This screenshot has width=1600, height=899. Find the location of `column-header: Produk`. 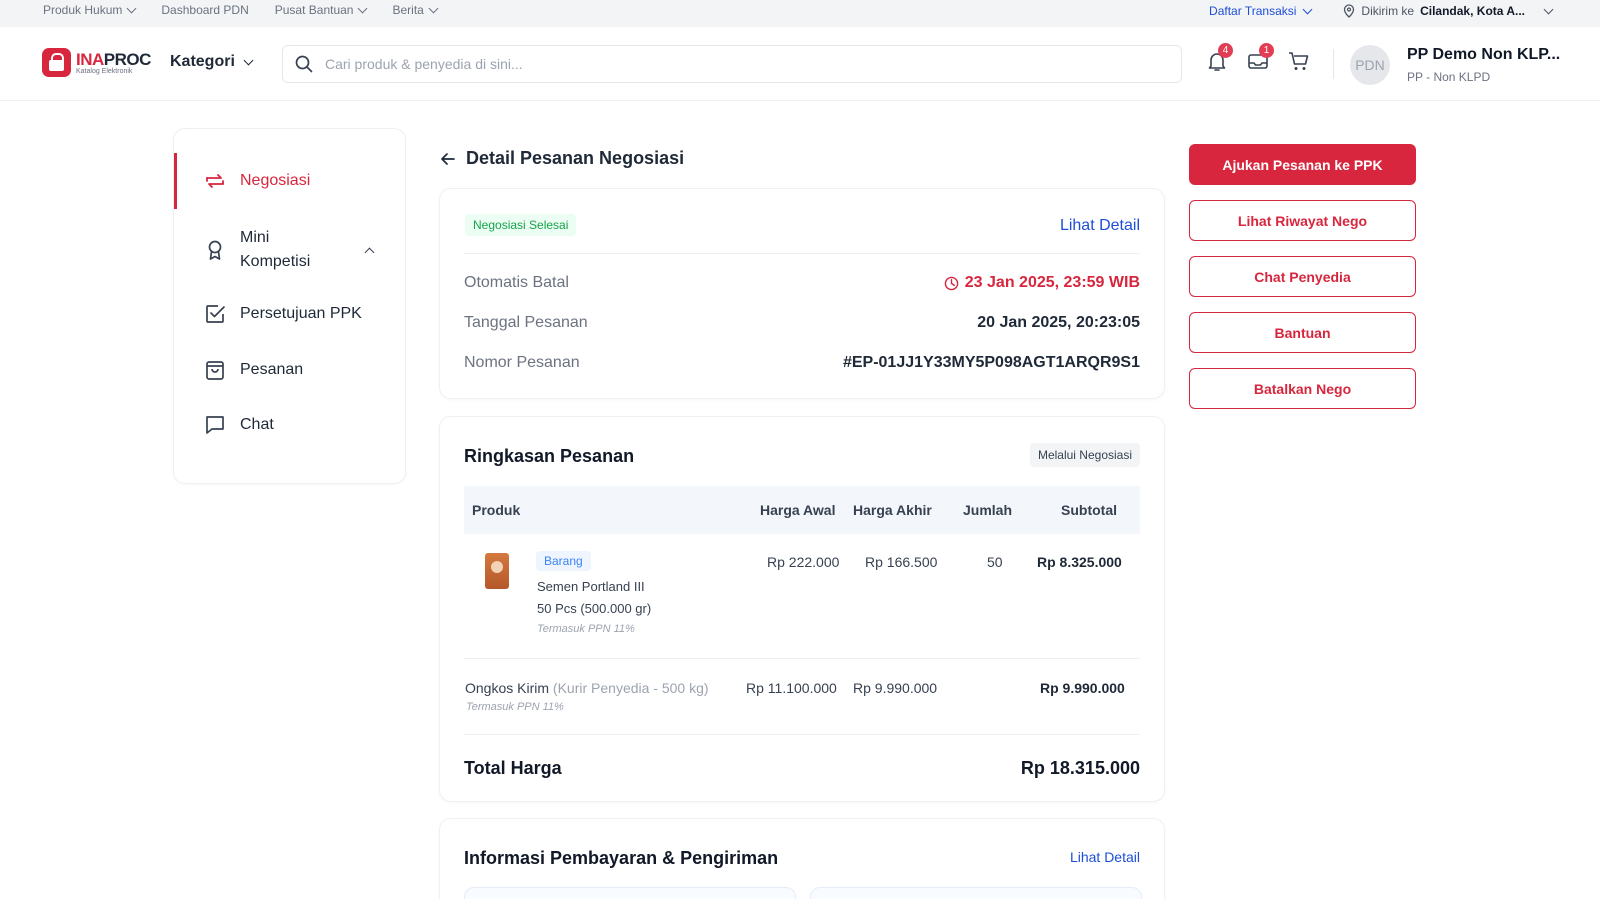

column-header: Produk is located at coordinates (496, 510).